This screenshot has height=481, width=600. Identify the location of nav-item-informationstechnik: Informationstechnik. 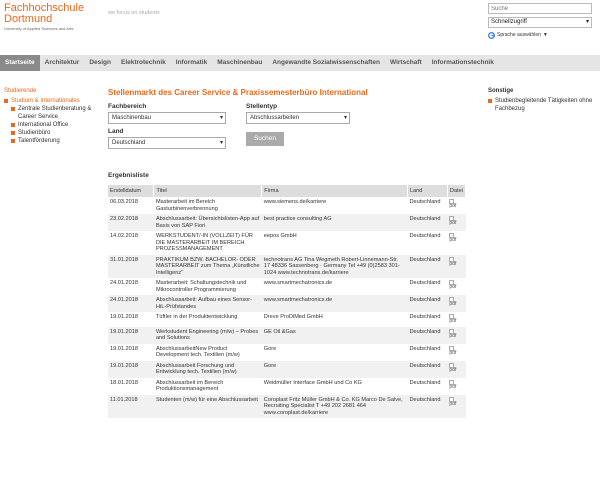
(463, 63).